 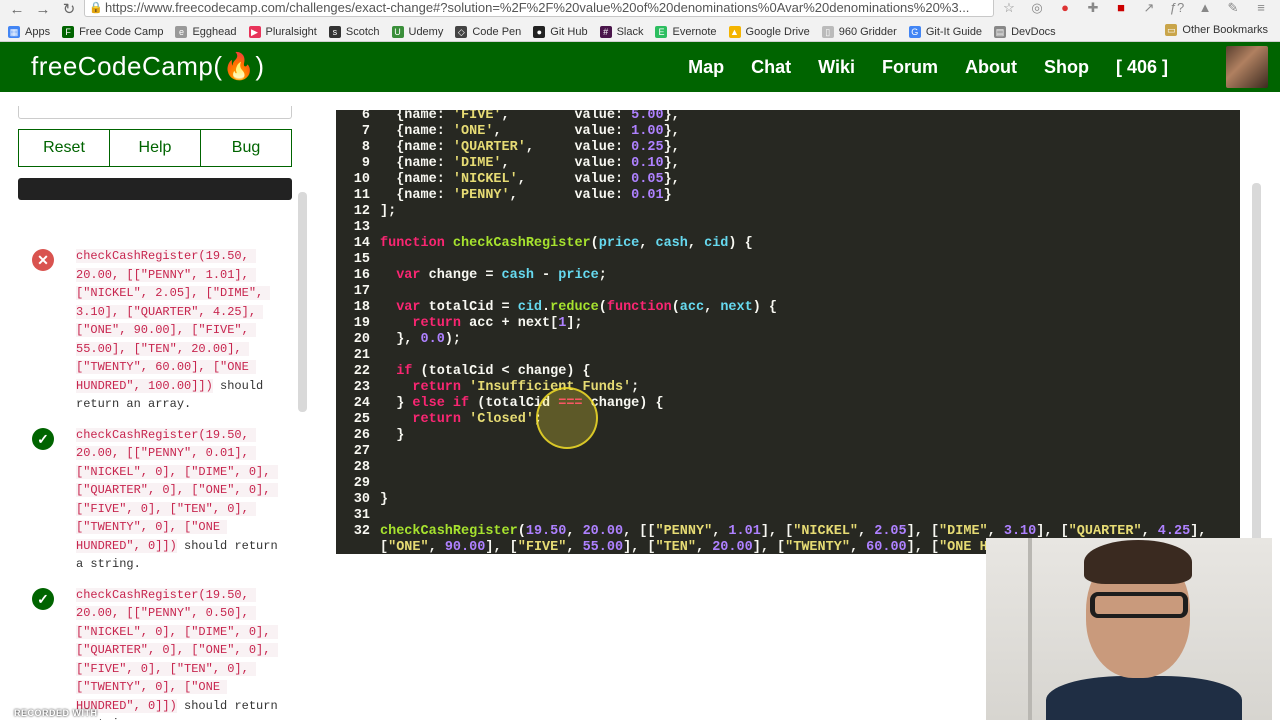 What do you see at coordinates (771, 196) in the screenshot?
I see `code-line: 11 {name: 'PENNY', value: 0.01}` at bounding box center [771, 196].